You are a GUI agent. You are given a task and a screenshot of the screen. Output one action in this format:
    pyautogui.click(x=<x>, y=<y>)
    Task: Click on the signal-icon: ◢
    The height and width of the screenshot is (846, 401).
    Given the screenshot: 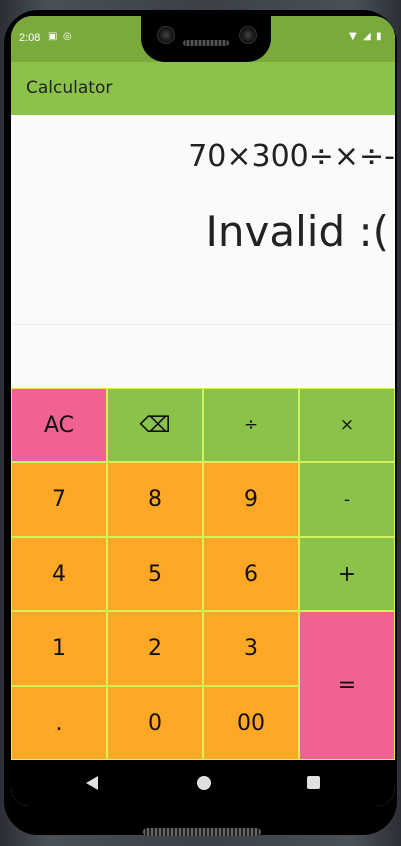 What is the action you would take?
    pyautogui.click(x=367, y=36)
    